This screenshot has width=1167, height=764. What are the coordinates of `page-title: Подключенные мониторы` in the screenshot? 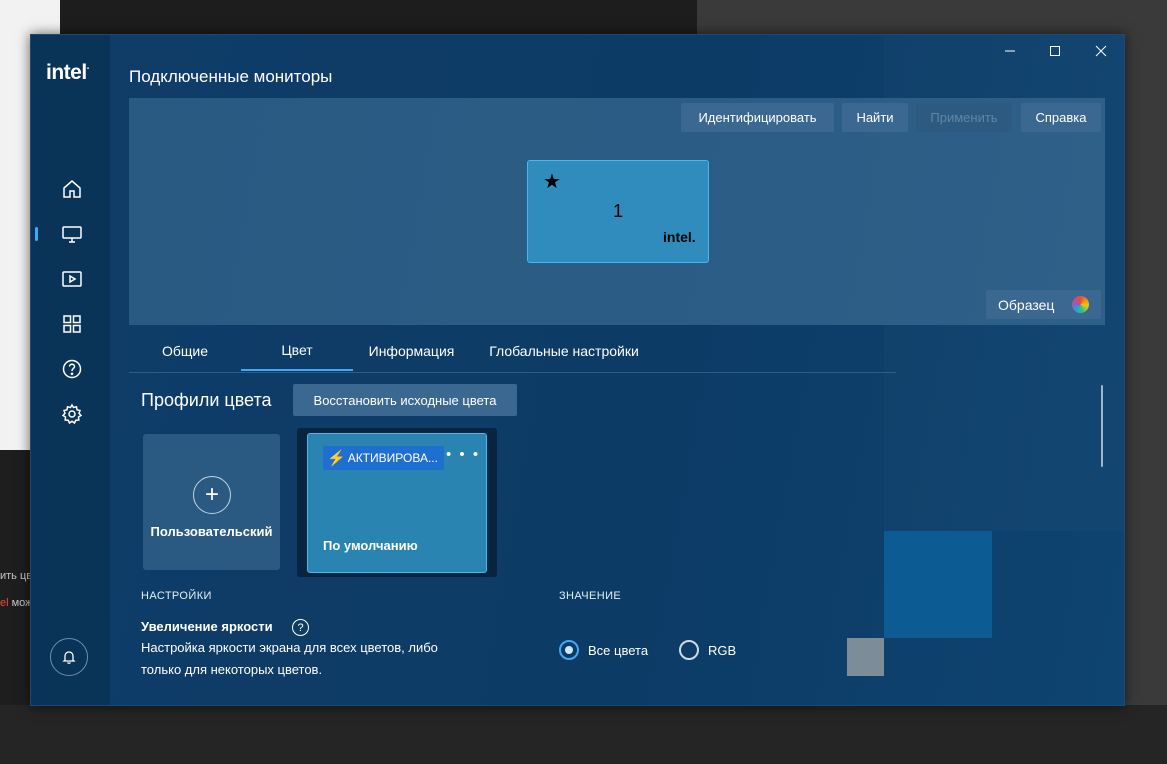 It's located at (231, 76).